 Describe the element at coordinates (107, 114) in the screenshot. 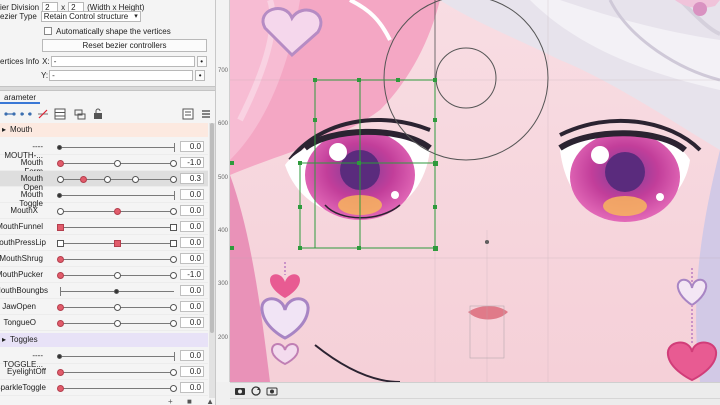

I see `parameter-toolbar` at that location.